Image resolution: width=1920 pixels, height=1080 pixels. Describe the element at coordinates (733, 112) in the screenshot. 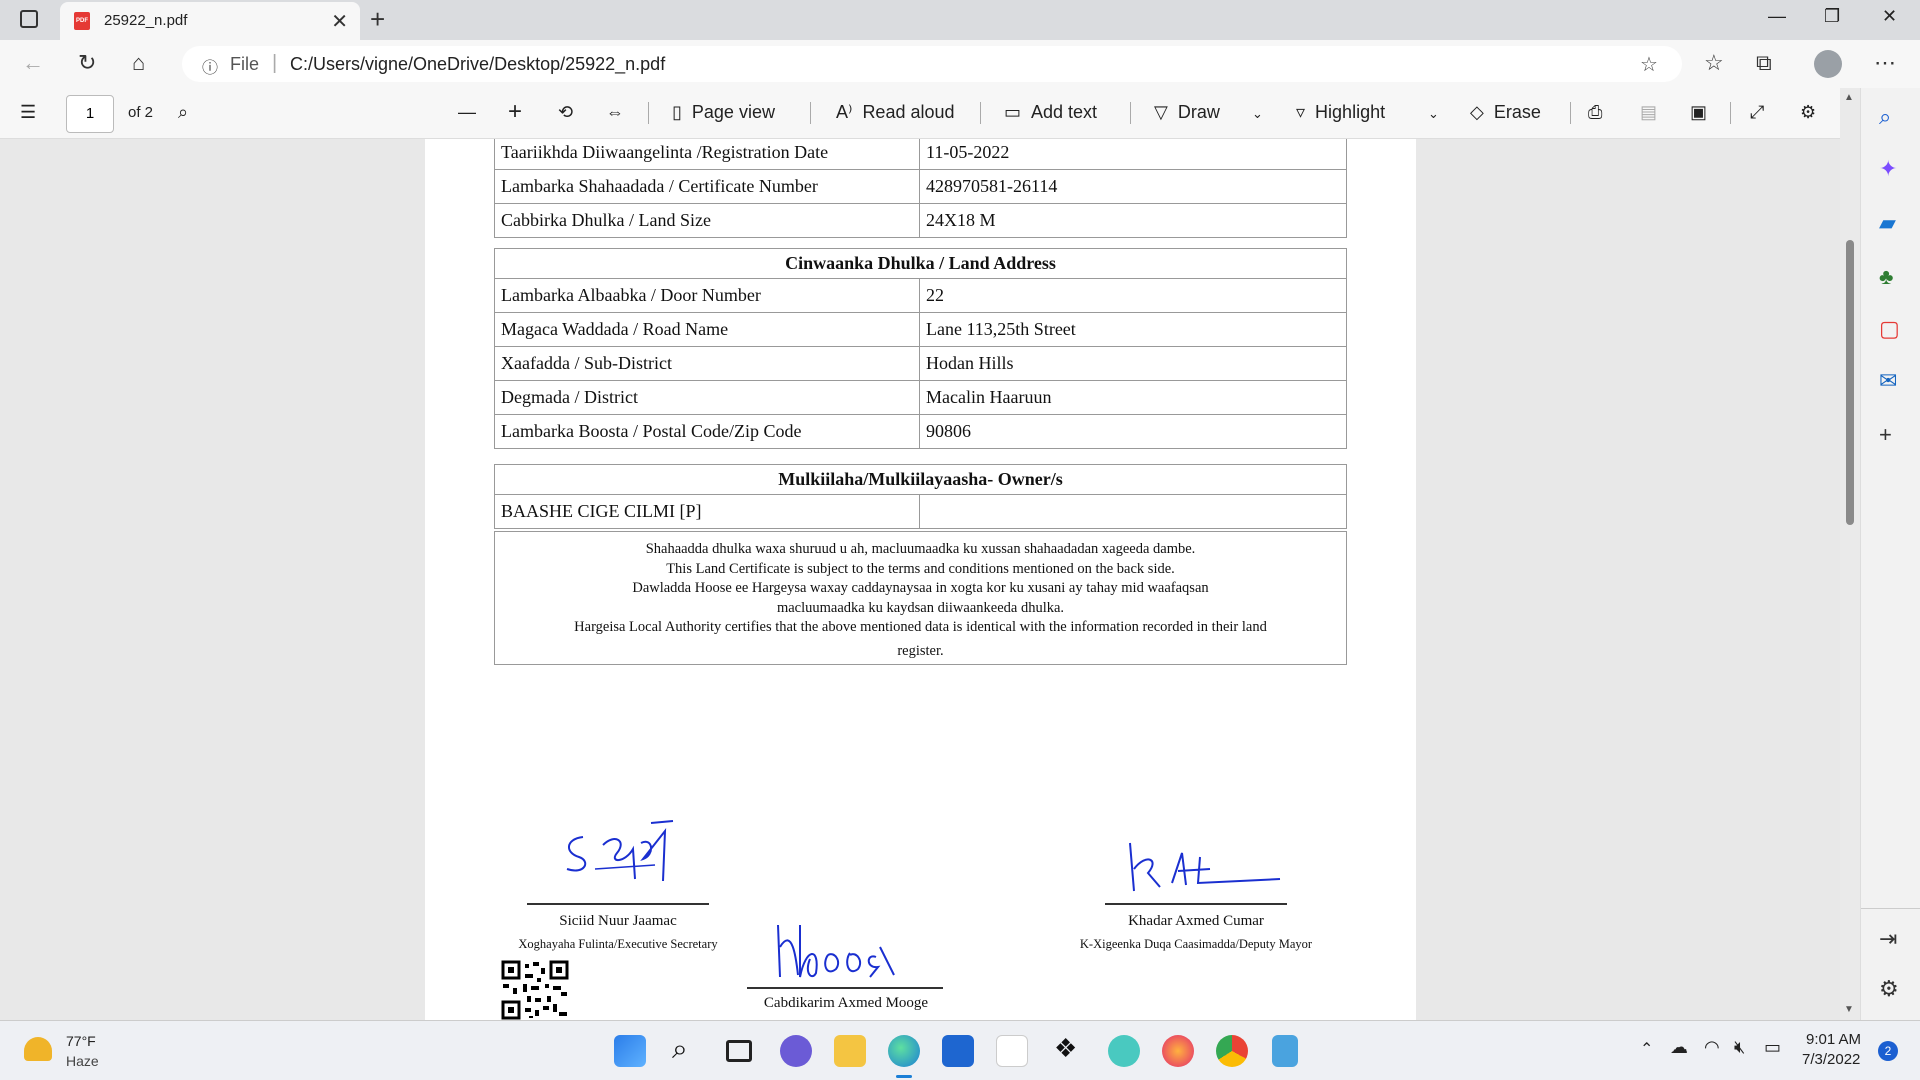

I see `page-view-label: Page view` at that location.